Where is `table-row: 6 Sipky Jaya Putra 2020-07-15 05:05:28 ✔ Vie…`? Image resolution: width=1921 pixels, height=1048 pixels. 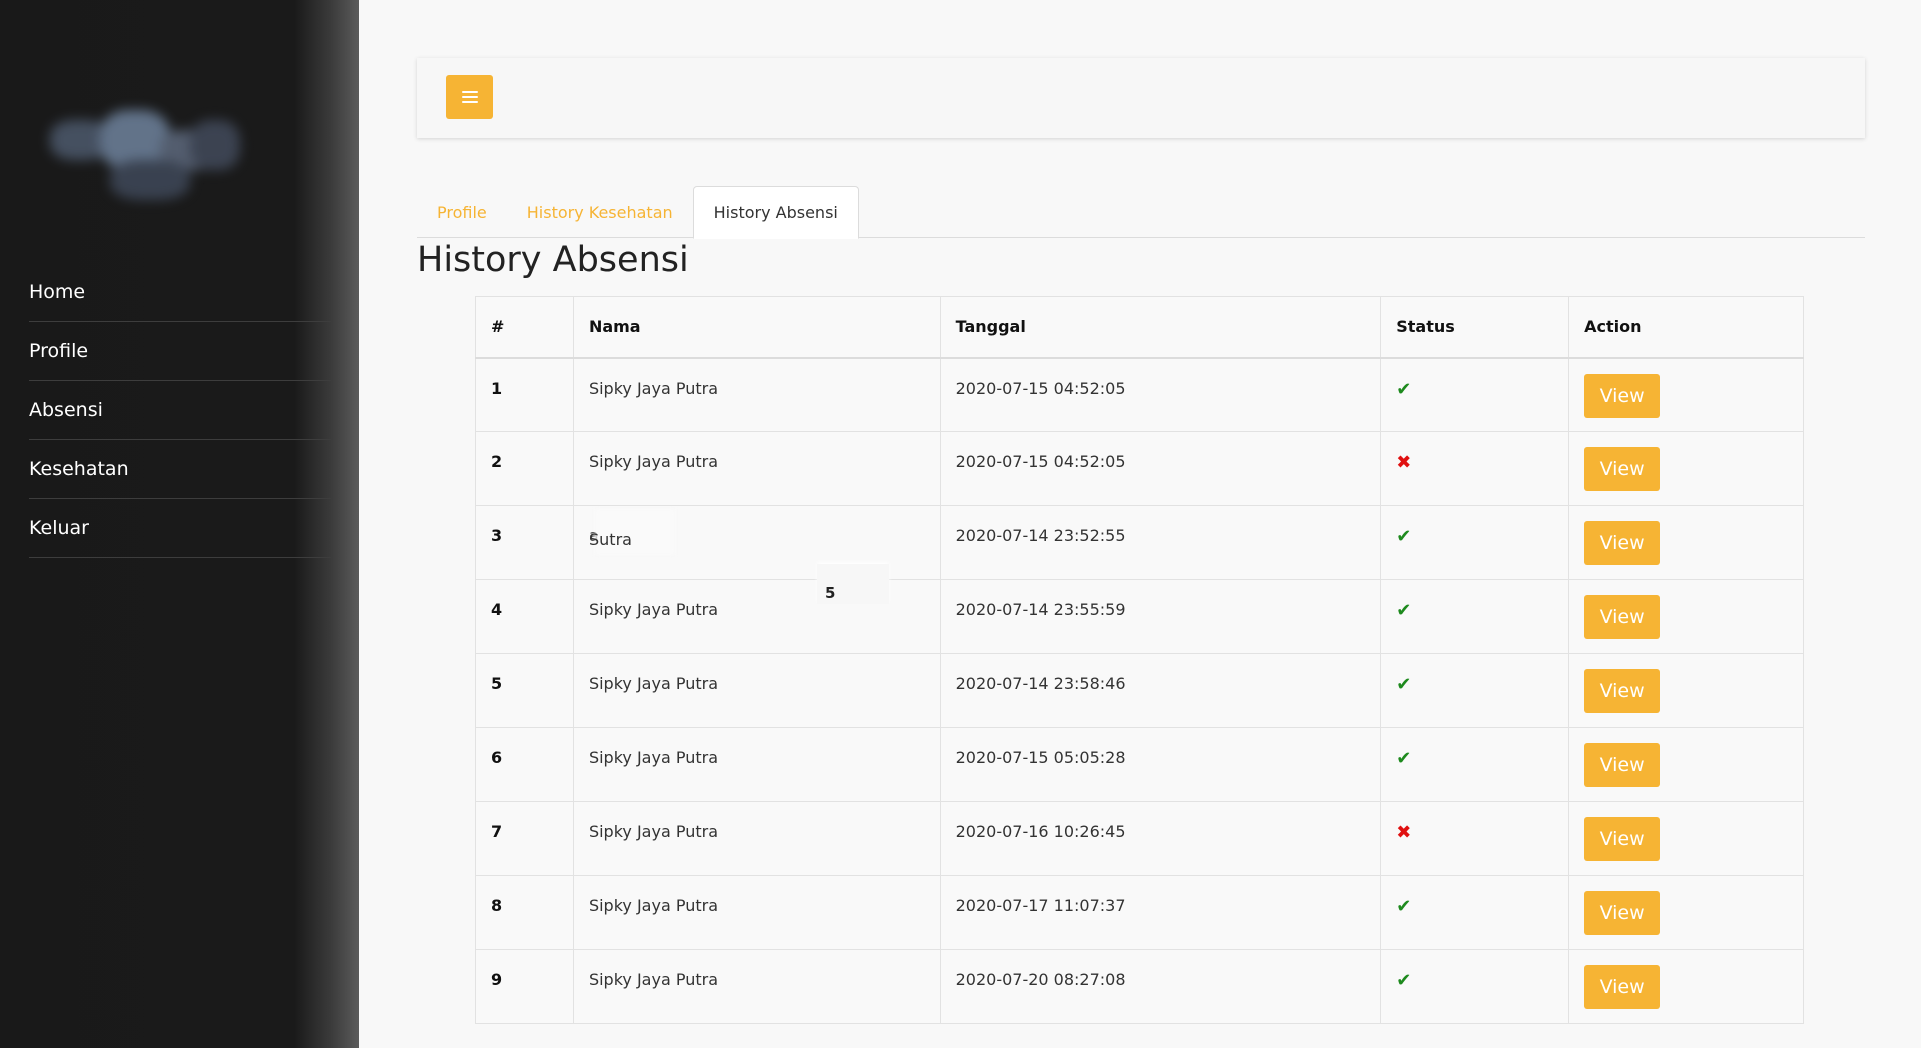 table-row: 6 Sipky Jaya Putra 2020-07-15 05:05:28 ✔ Vie… is located at coordinates (1139, 764).